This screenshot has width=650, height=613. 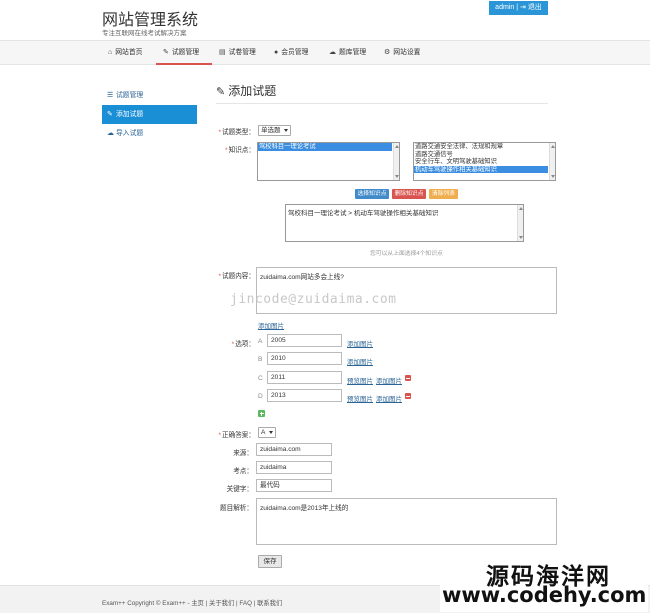 What do you see at coordinates (481, 169) in the screenshot?
I see `list-item: 机动车驾驶操作相关基础知识` at bounding box center [481, 169].